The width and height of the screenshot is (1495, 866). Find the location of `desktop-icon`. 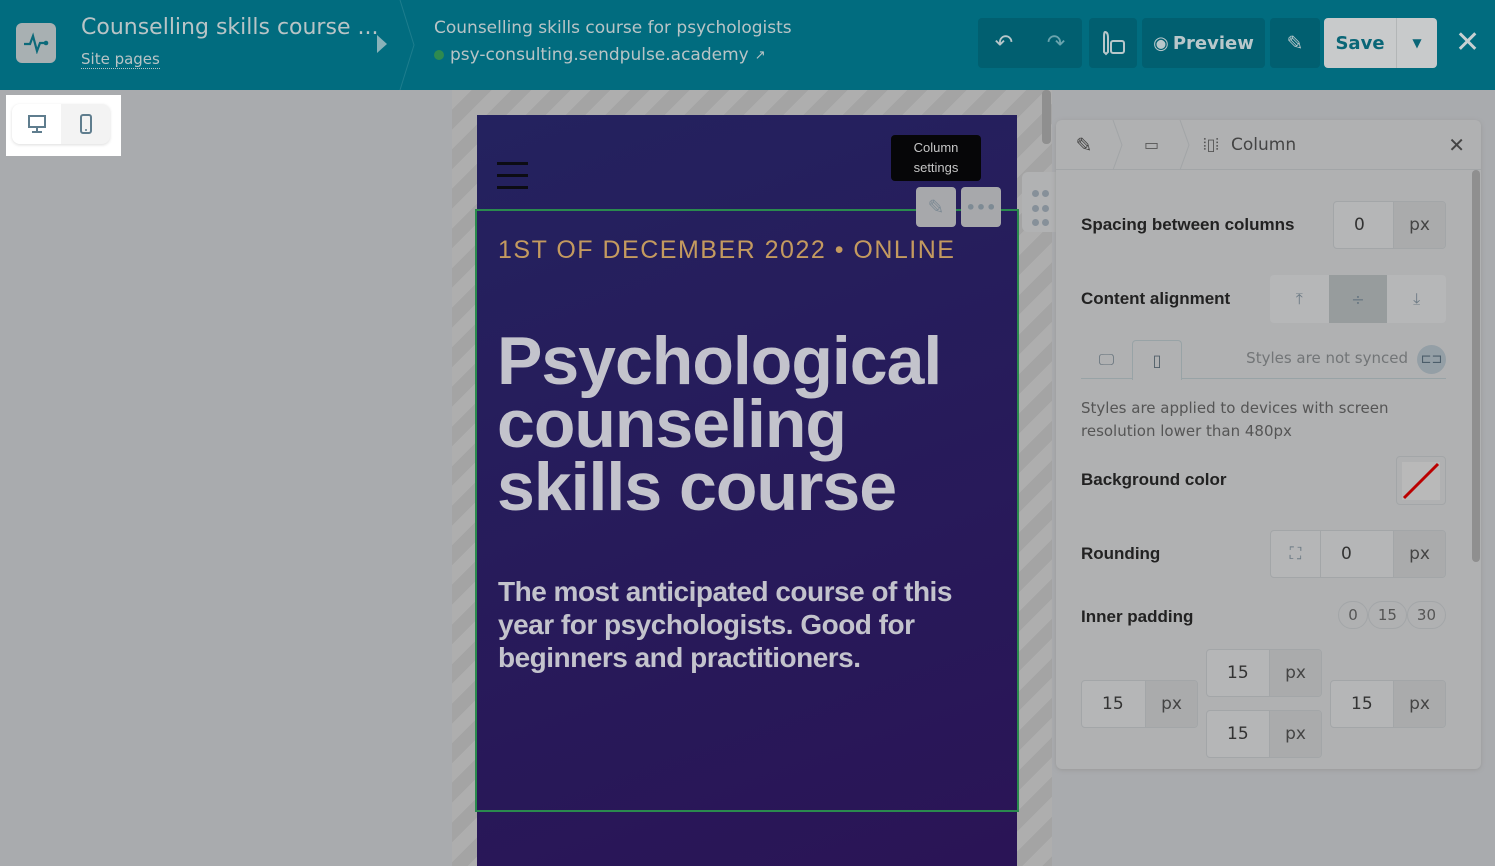

desktop-icon is located at coordinates (36, 124).